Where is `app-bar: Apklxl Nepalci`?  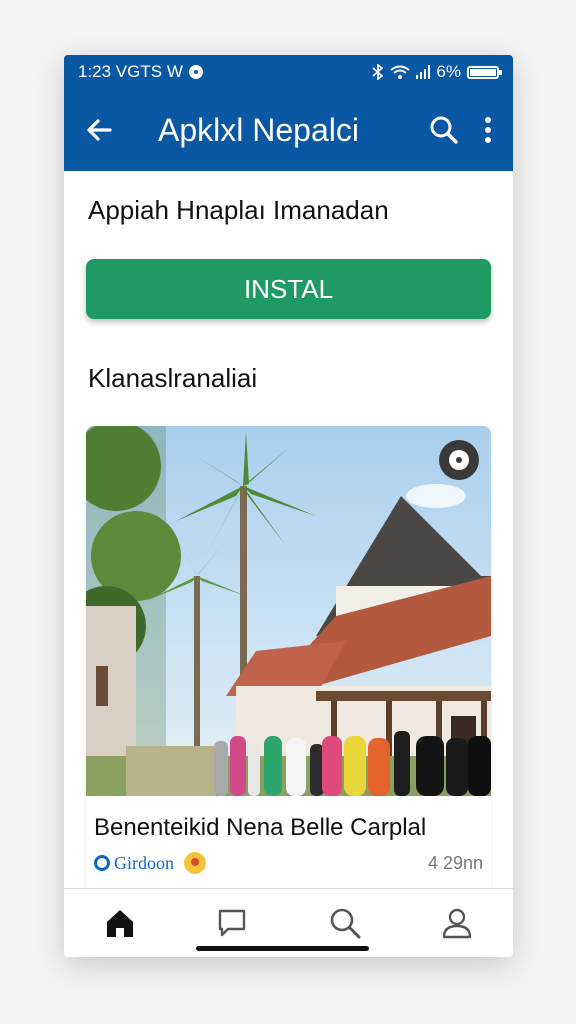
app-bar: Apklxl Nepalci is located at coordinates (288, 130).